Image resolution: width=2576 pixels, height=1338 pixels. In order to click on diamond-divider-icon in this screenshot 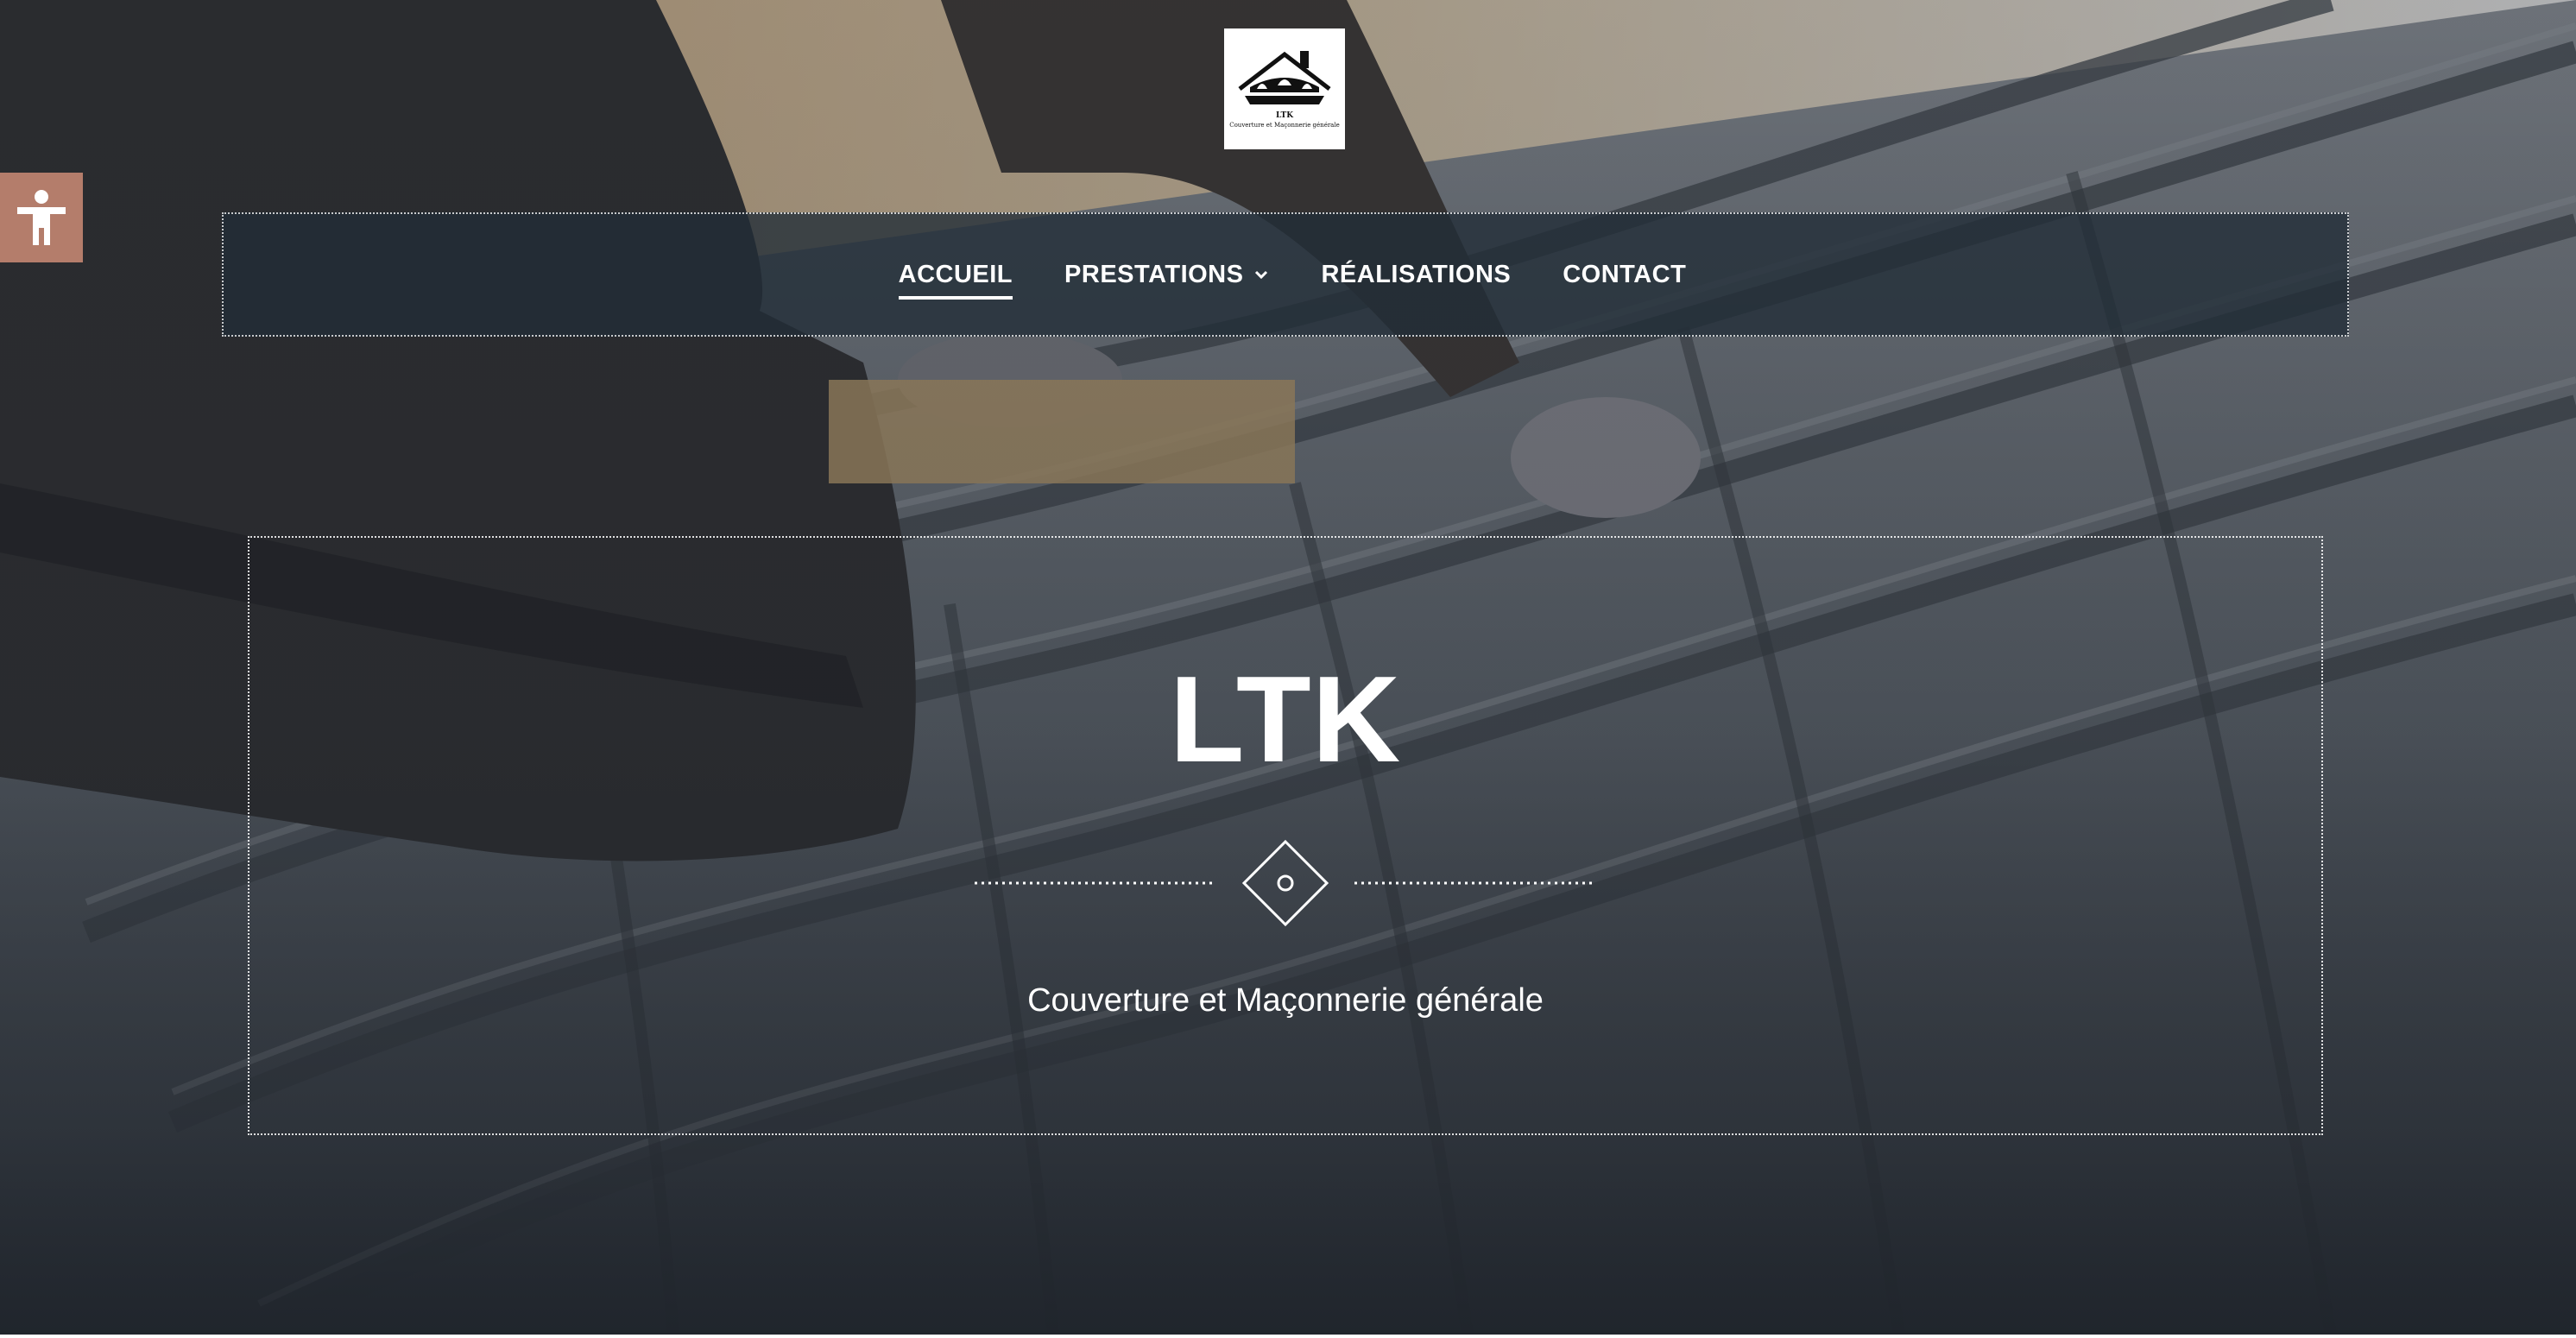, I will do `click(1285, 883)`.